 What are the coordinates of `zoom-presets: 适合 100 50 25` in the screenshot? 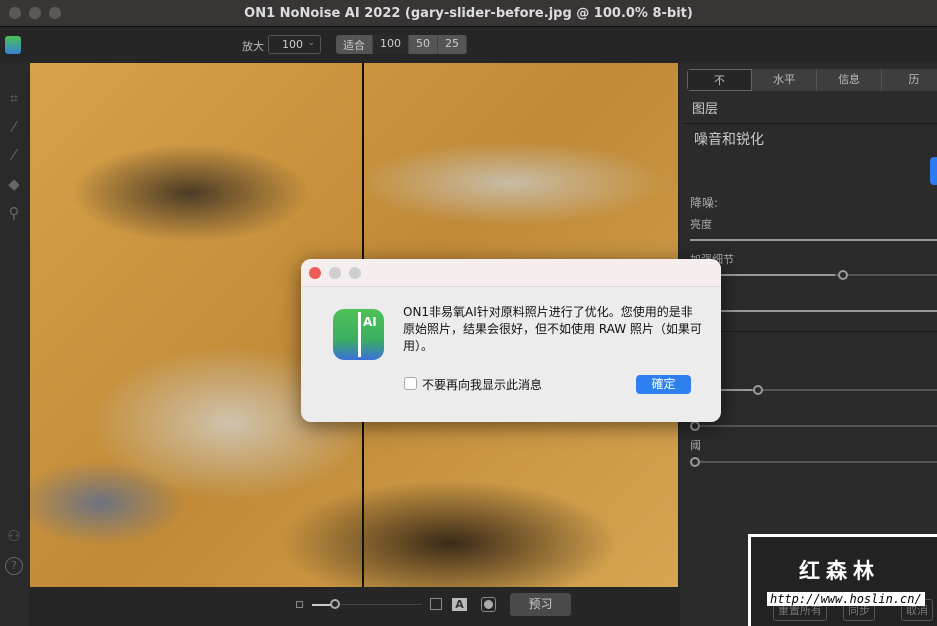 It's located at (401, 44).